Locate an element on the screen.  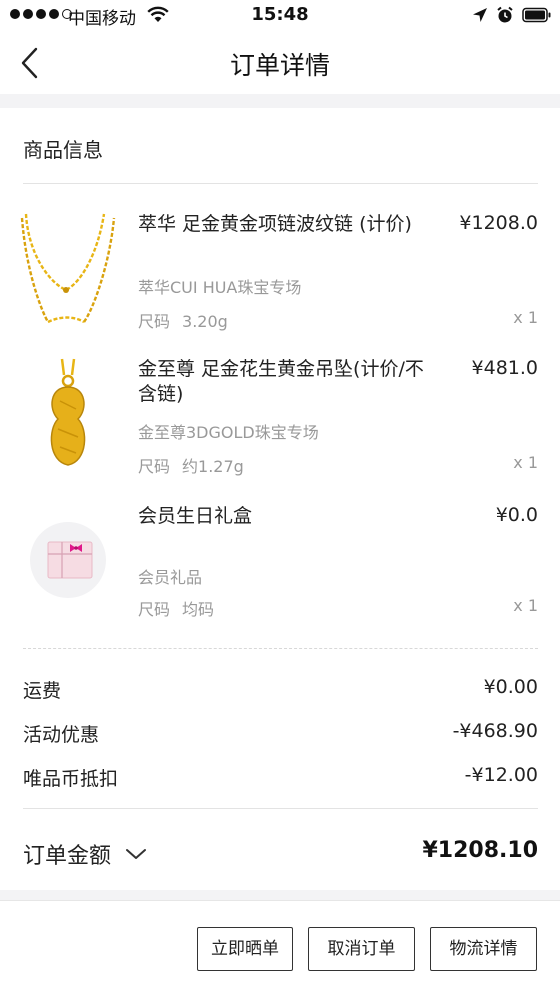
product-item: 会员生日礼盒 ¥0.0 会员礼品 尺码 均码 x 1 is located at coordinates (280, 574).